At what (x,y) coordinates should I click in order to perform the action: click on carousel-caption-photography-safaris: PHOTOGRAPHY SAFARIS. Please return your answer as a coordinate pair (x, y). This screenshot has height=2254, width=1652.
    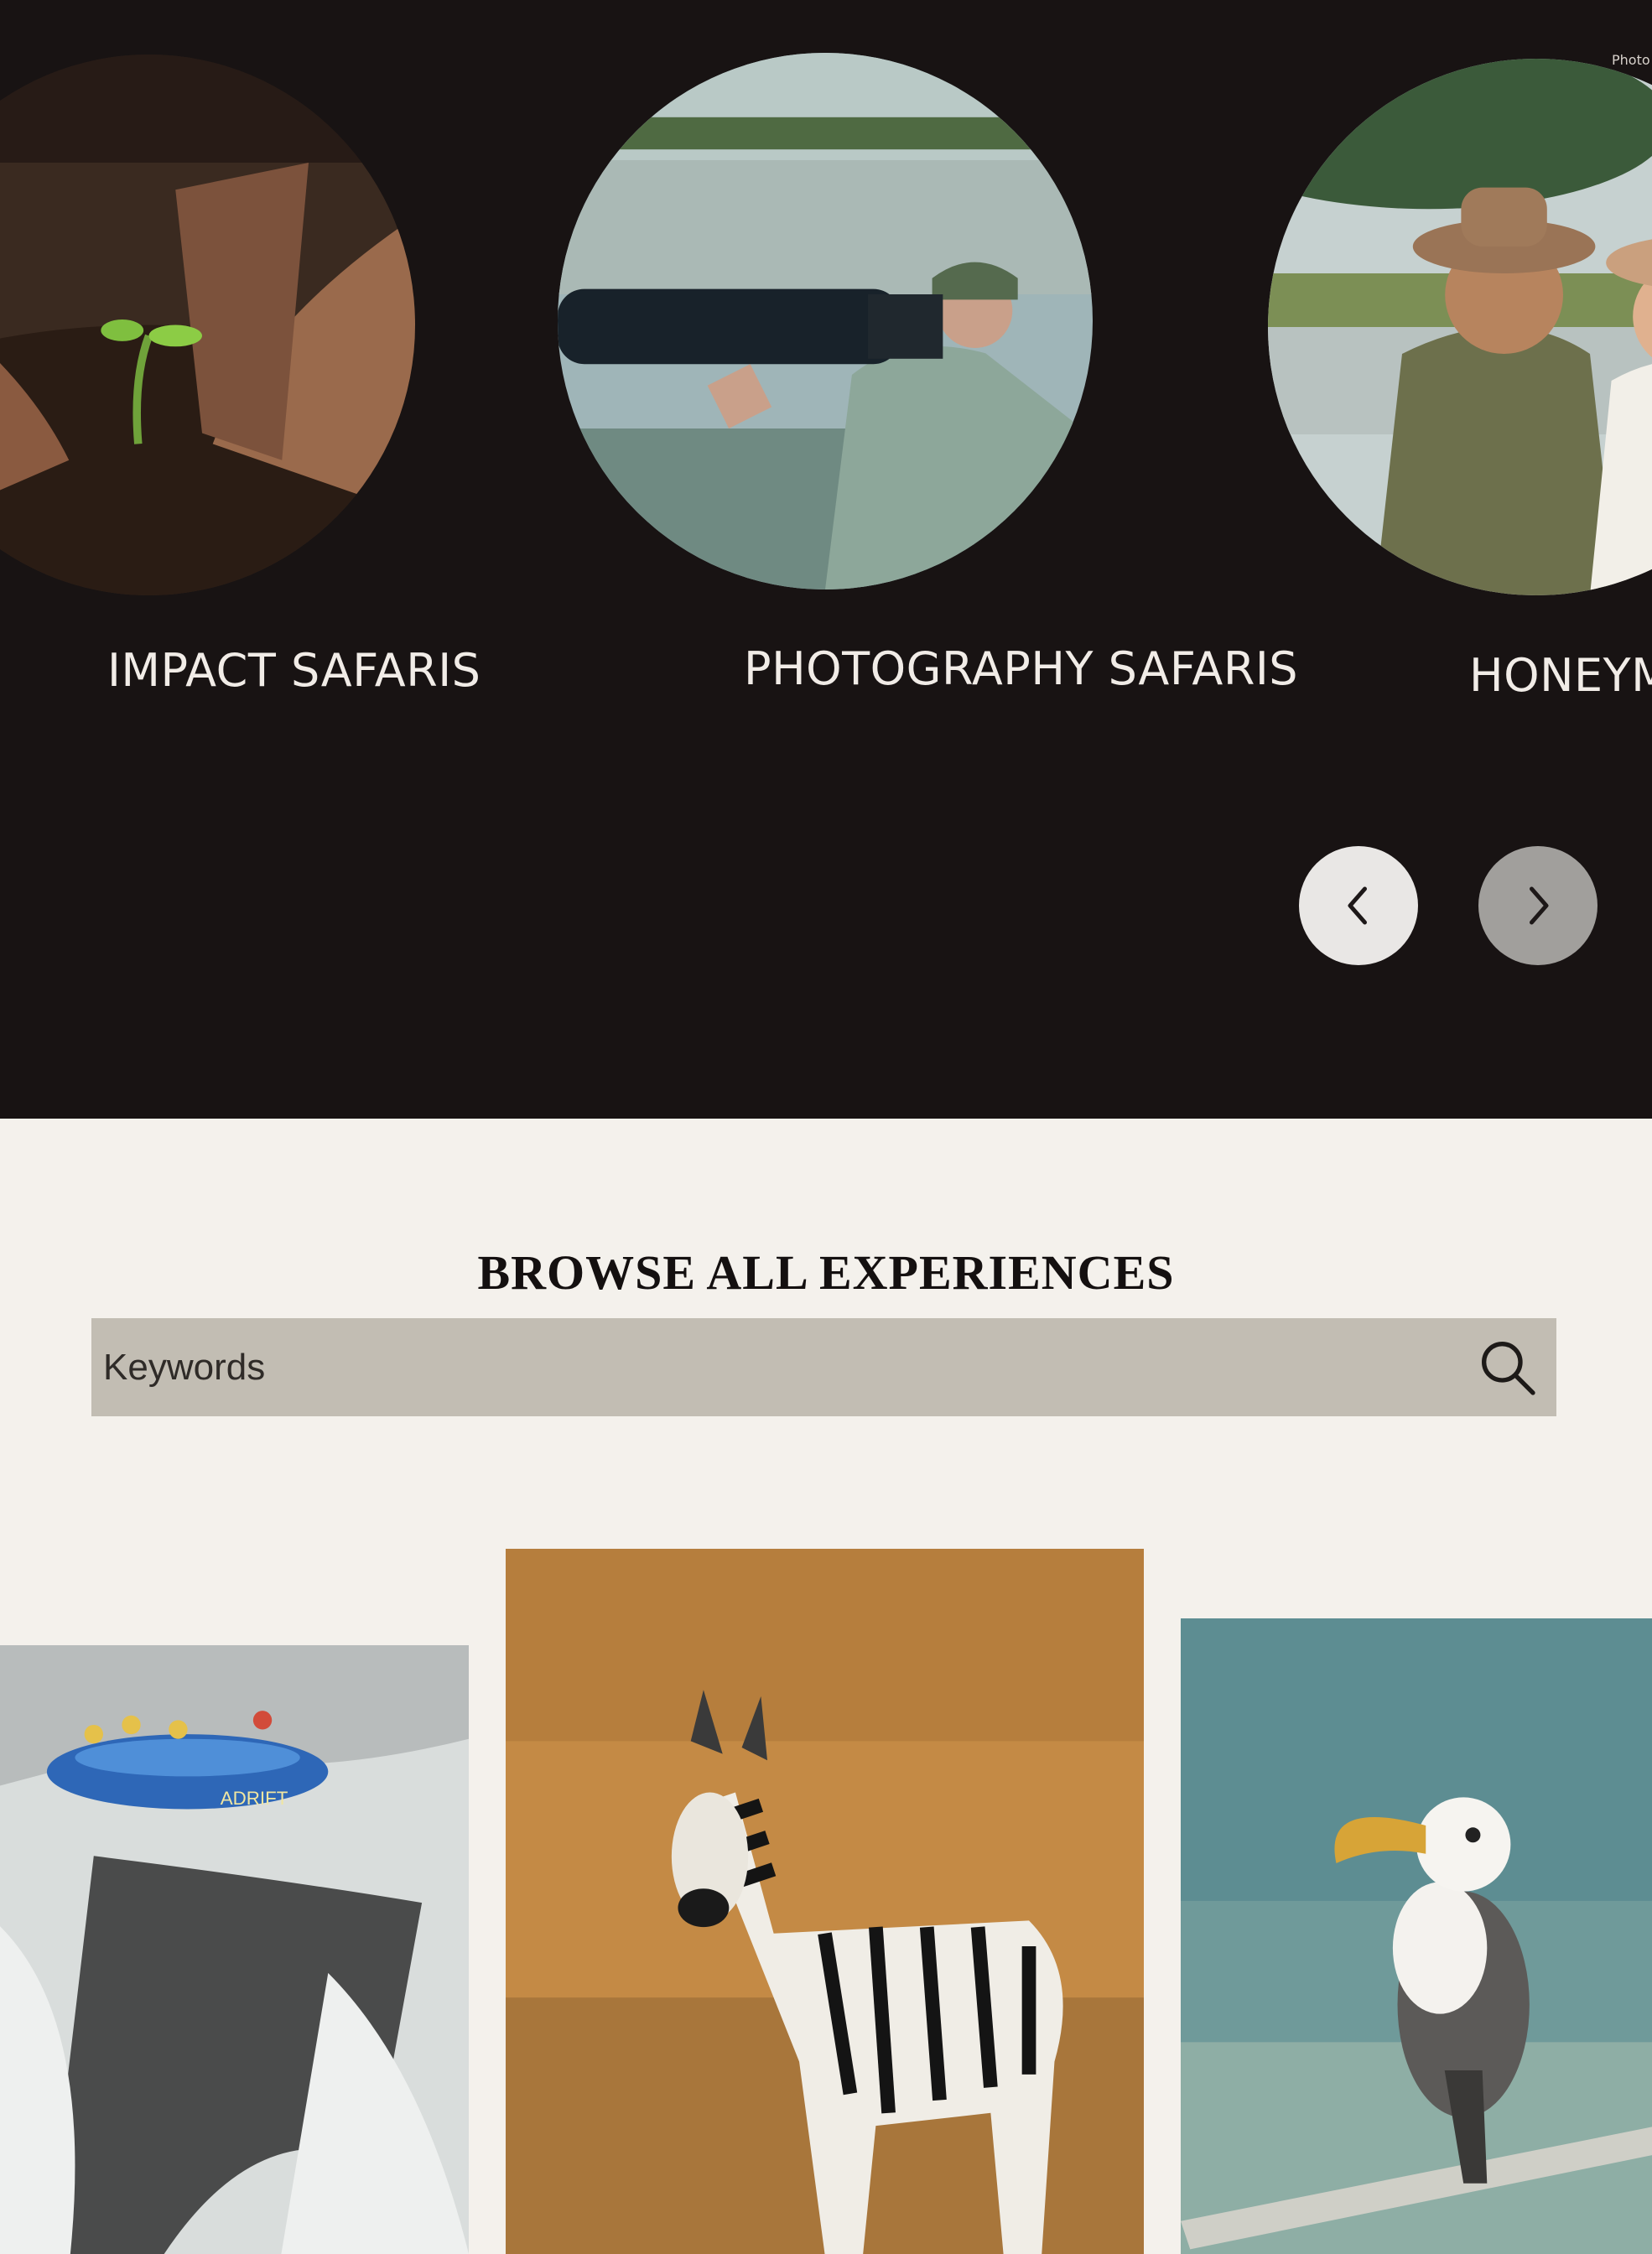
    Looking at the image, I should click on (1021, 668).